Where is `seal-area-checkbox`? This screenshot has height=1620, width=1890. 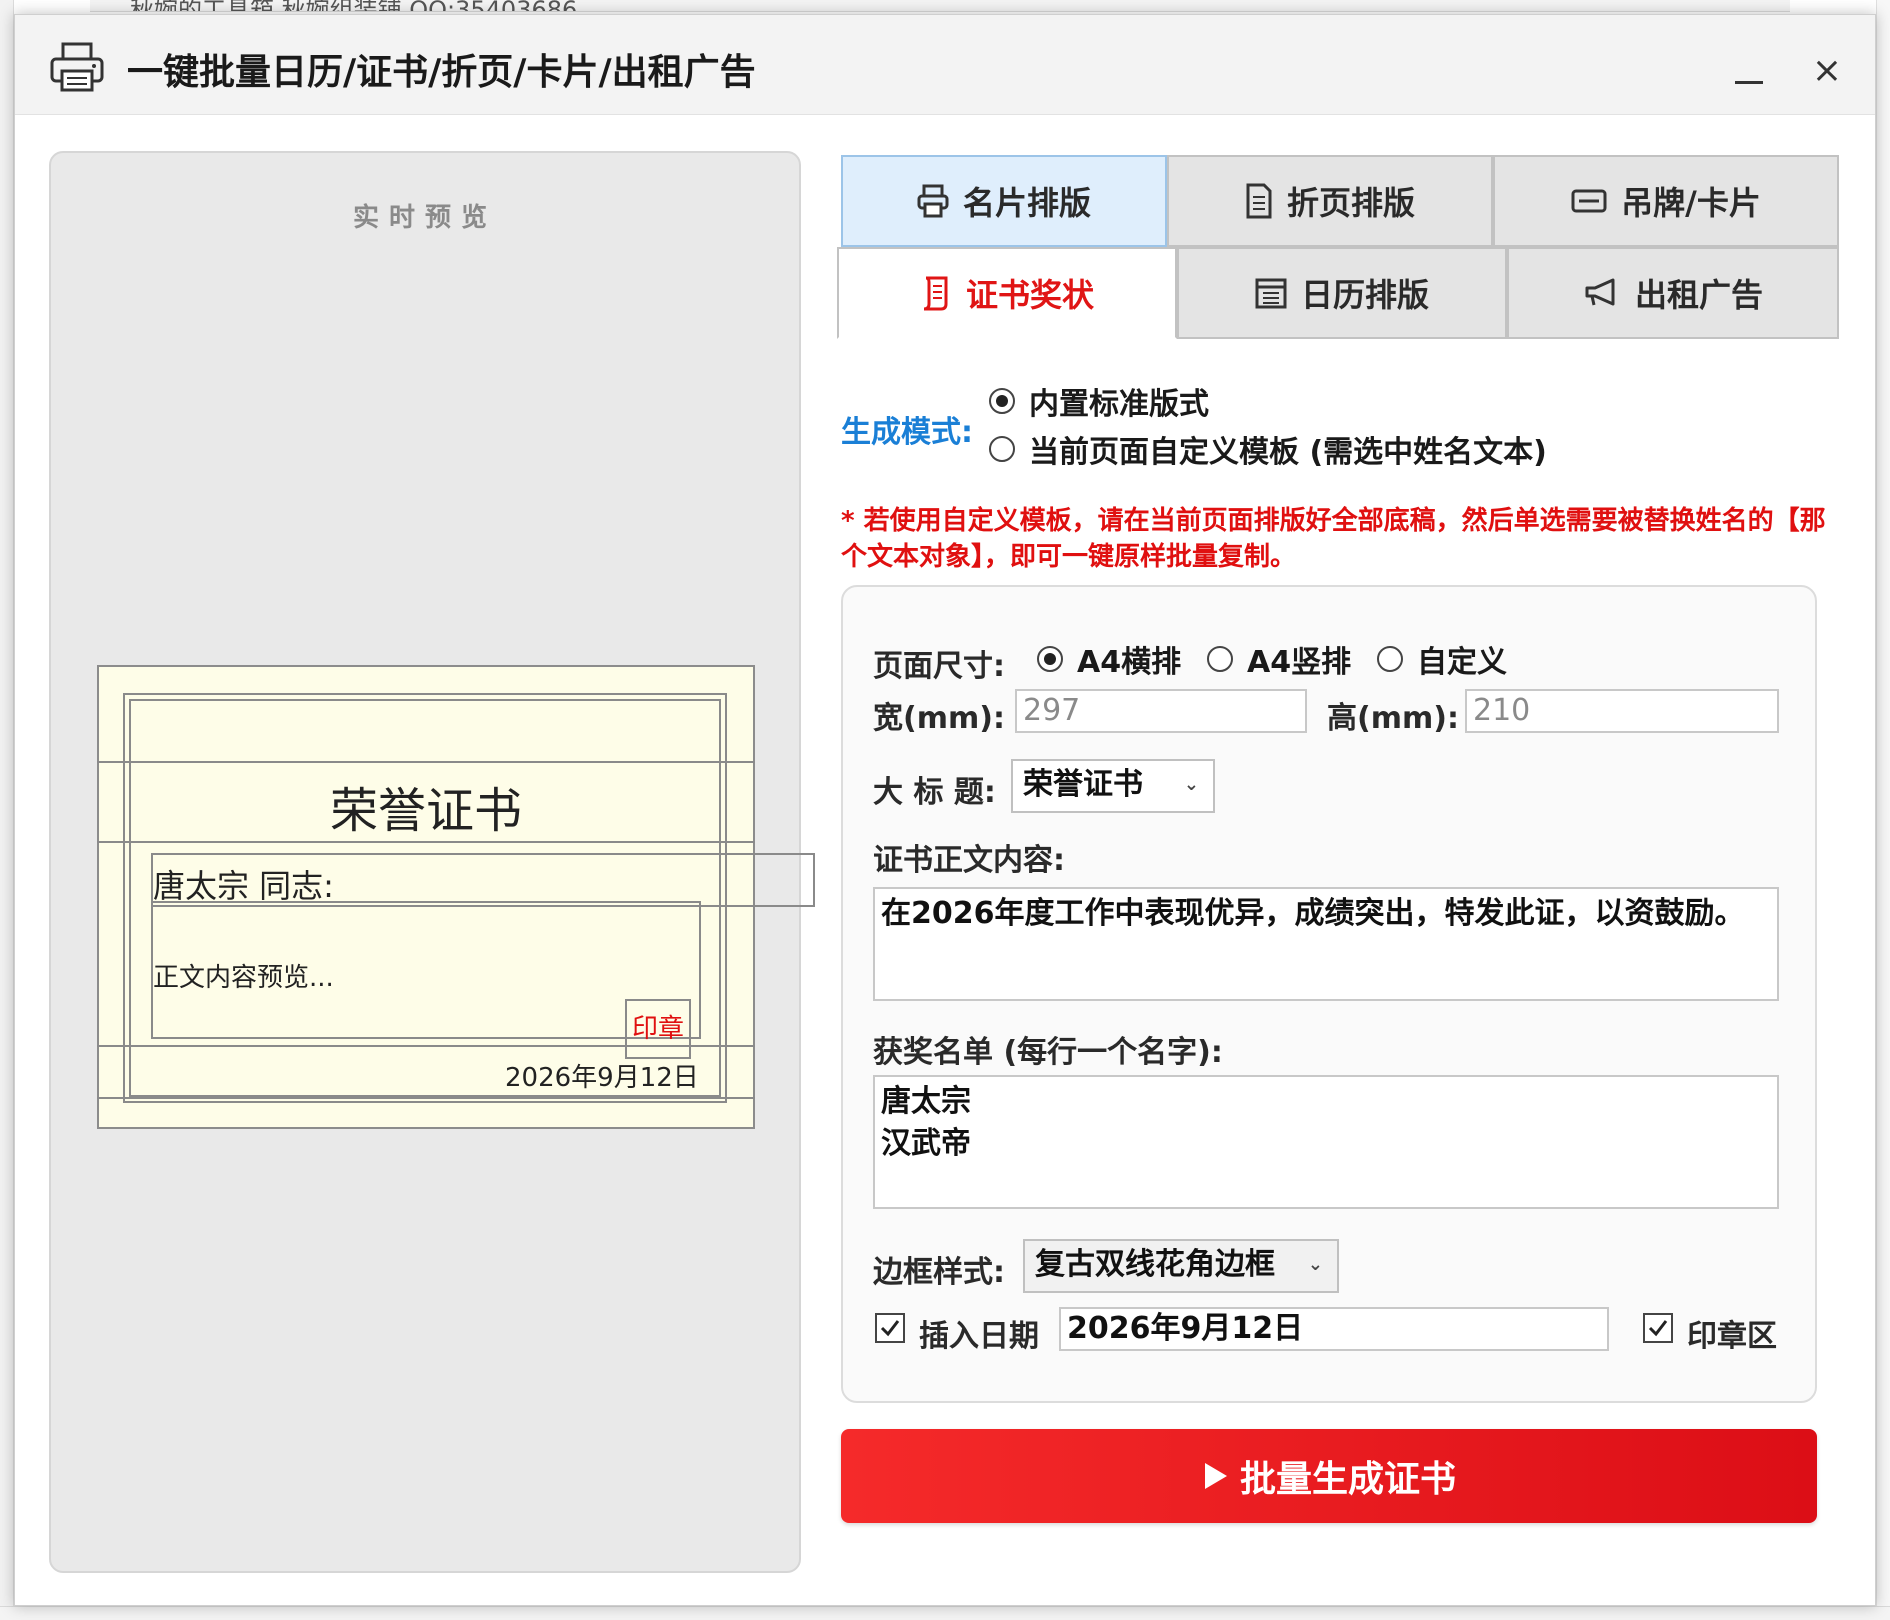
seal-area-checkbox is located at coordinates (1658, 1328).